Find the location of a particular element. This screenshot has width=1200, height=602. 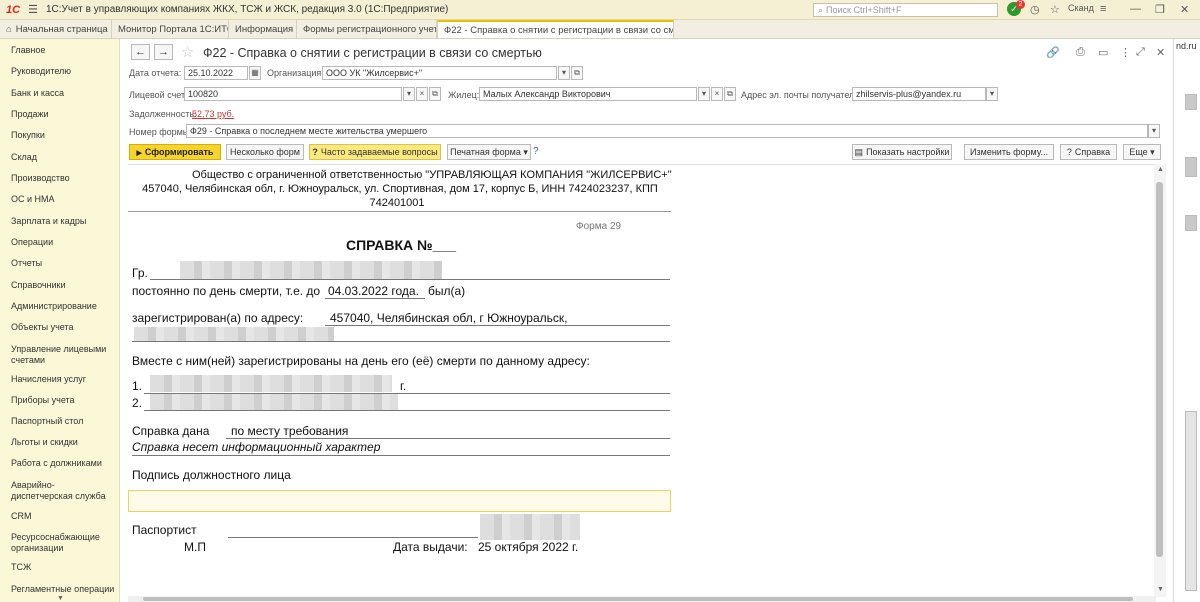

more-vertical-icon: ⋮ is located at coordinates (1125, 52).